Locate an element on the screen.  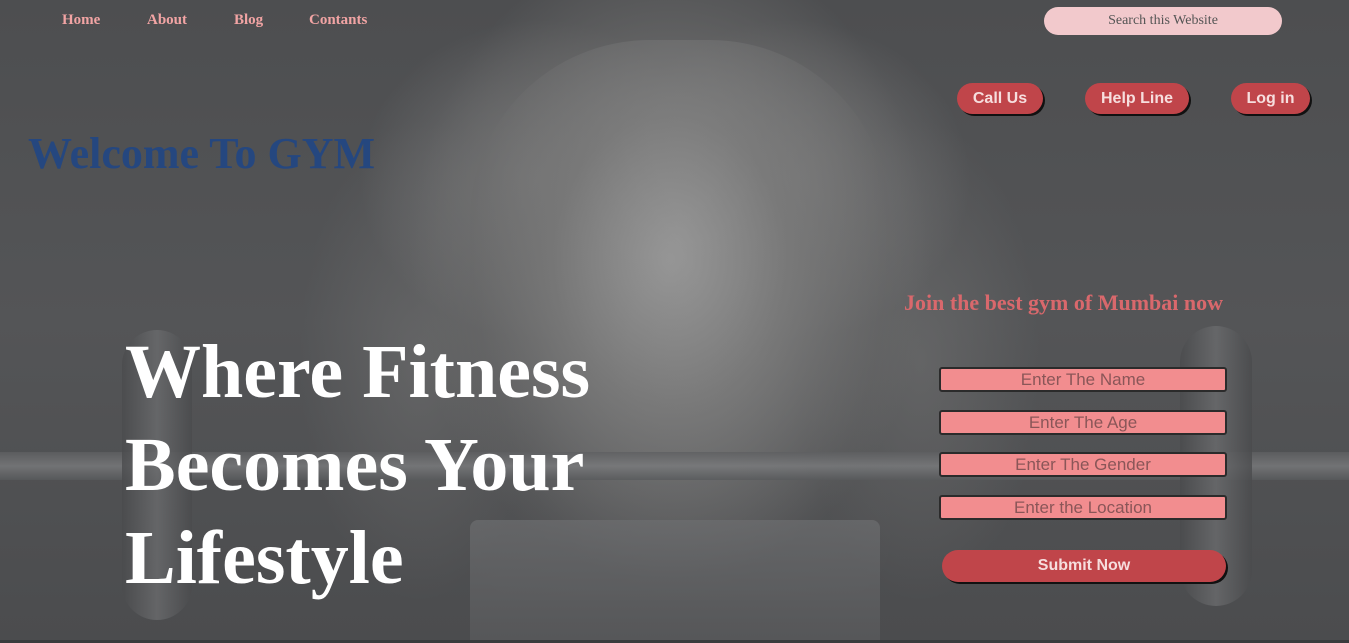
nav-link-home: Home is located at coordinates (81, 20).